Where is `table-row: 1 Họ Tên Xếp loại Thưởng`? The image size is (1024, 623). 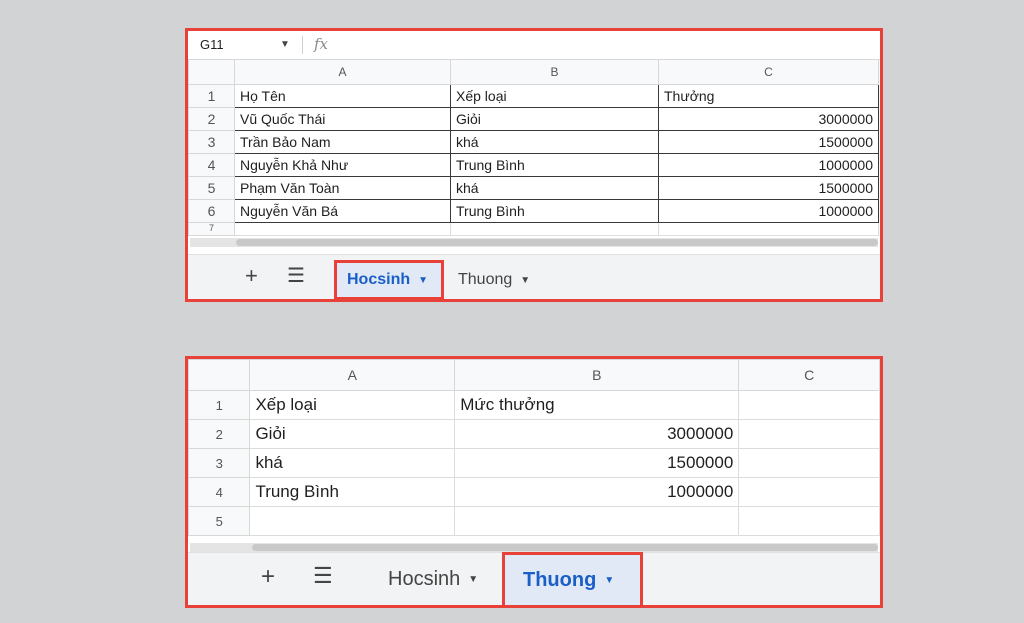 table-row: 1 Họ Tên Xếp loại Thưởng is located at coordinates (533, 96).